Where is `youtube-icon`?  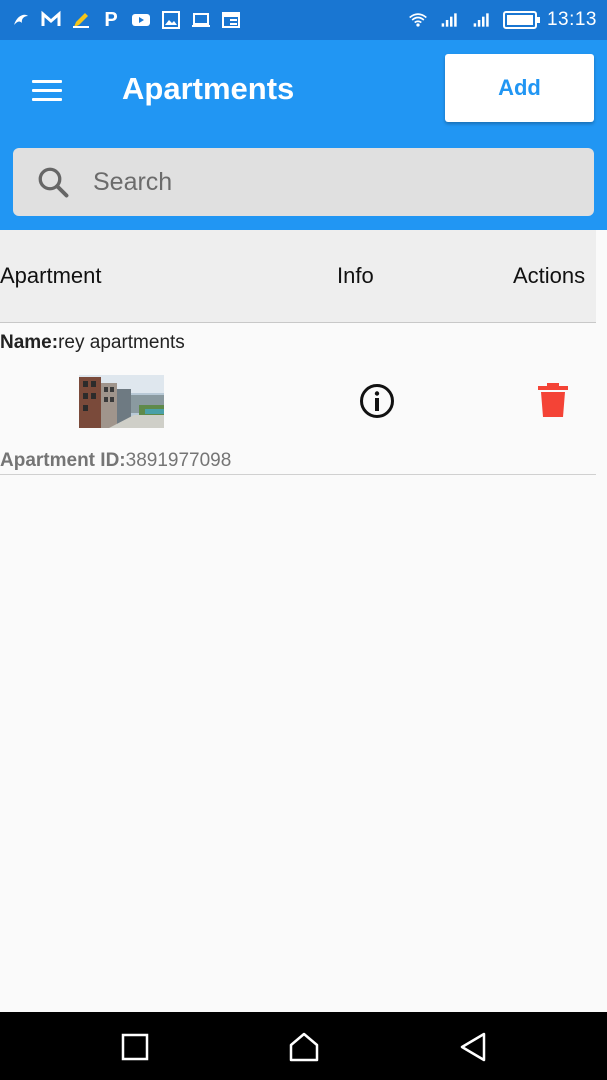
youtube-icon is located at coordinates (141, 20).